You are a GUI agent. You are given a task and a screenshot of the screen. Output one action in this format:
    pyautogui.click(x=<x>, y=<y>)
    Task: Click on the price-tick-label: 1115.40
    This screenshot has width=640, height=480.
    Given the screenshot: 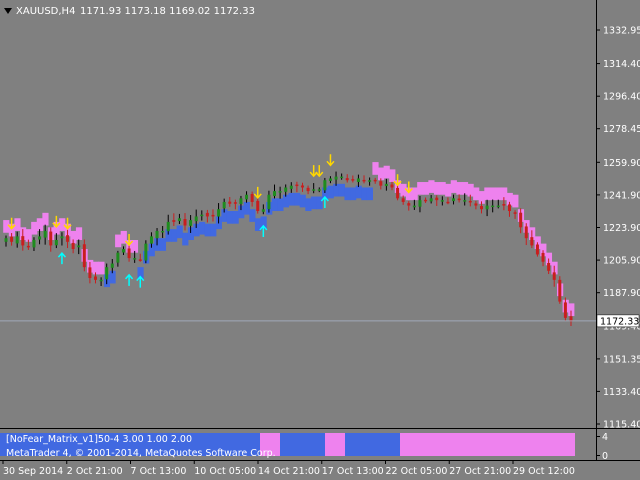 What is the action you would take?
    pyautogui.click(x=621, y=425)
    